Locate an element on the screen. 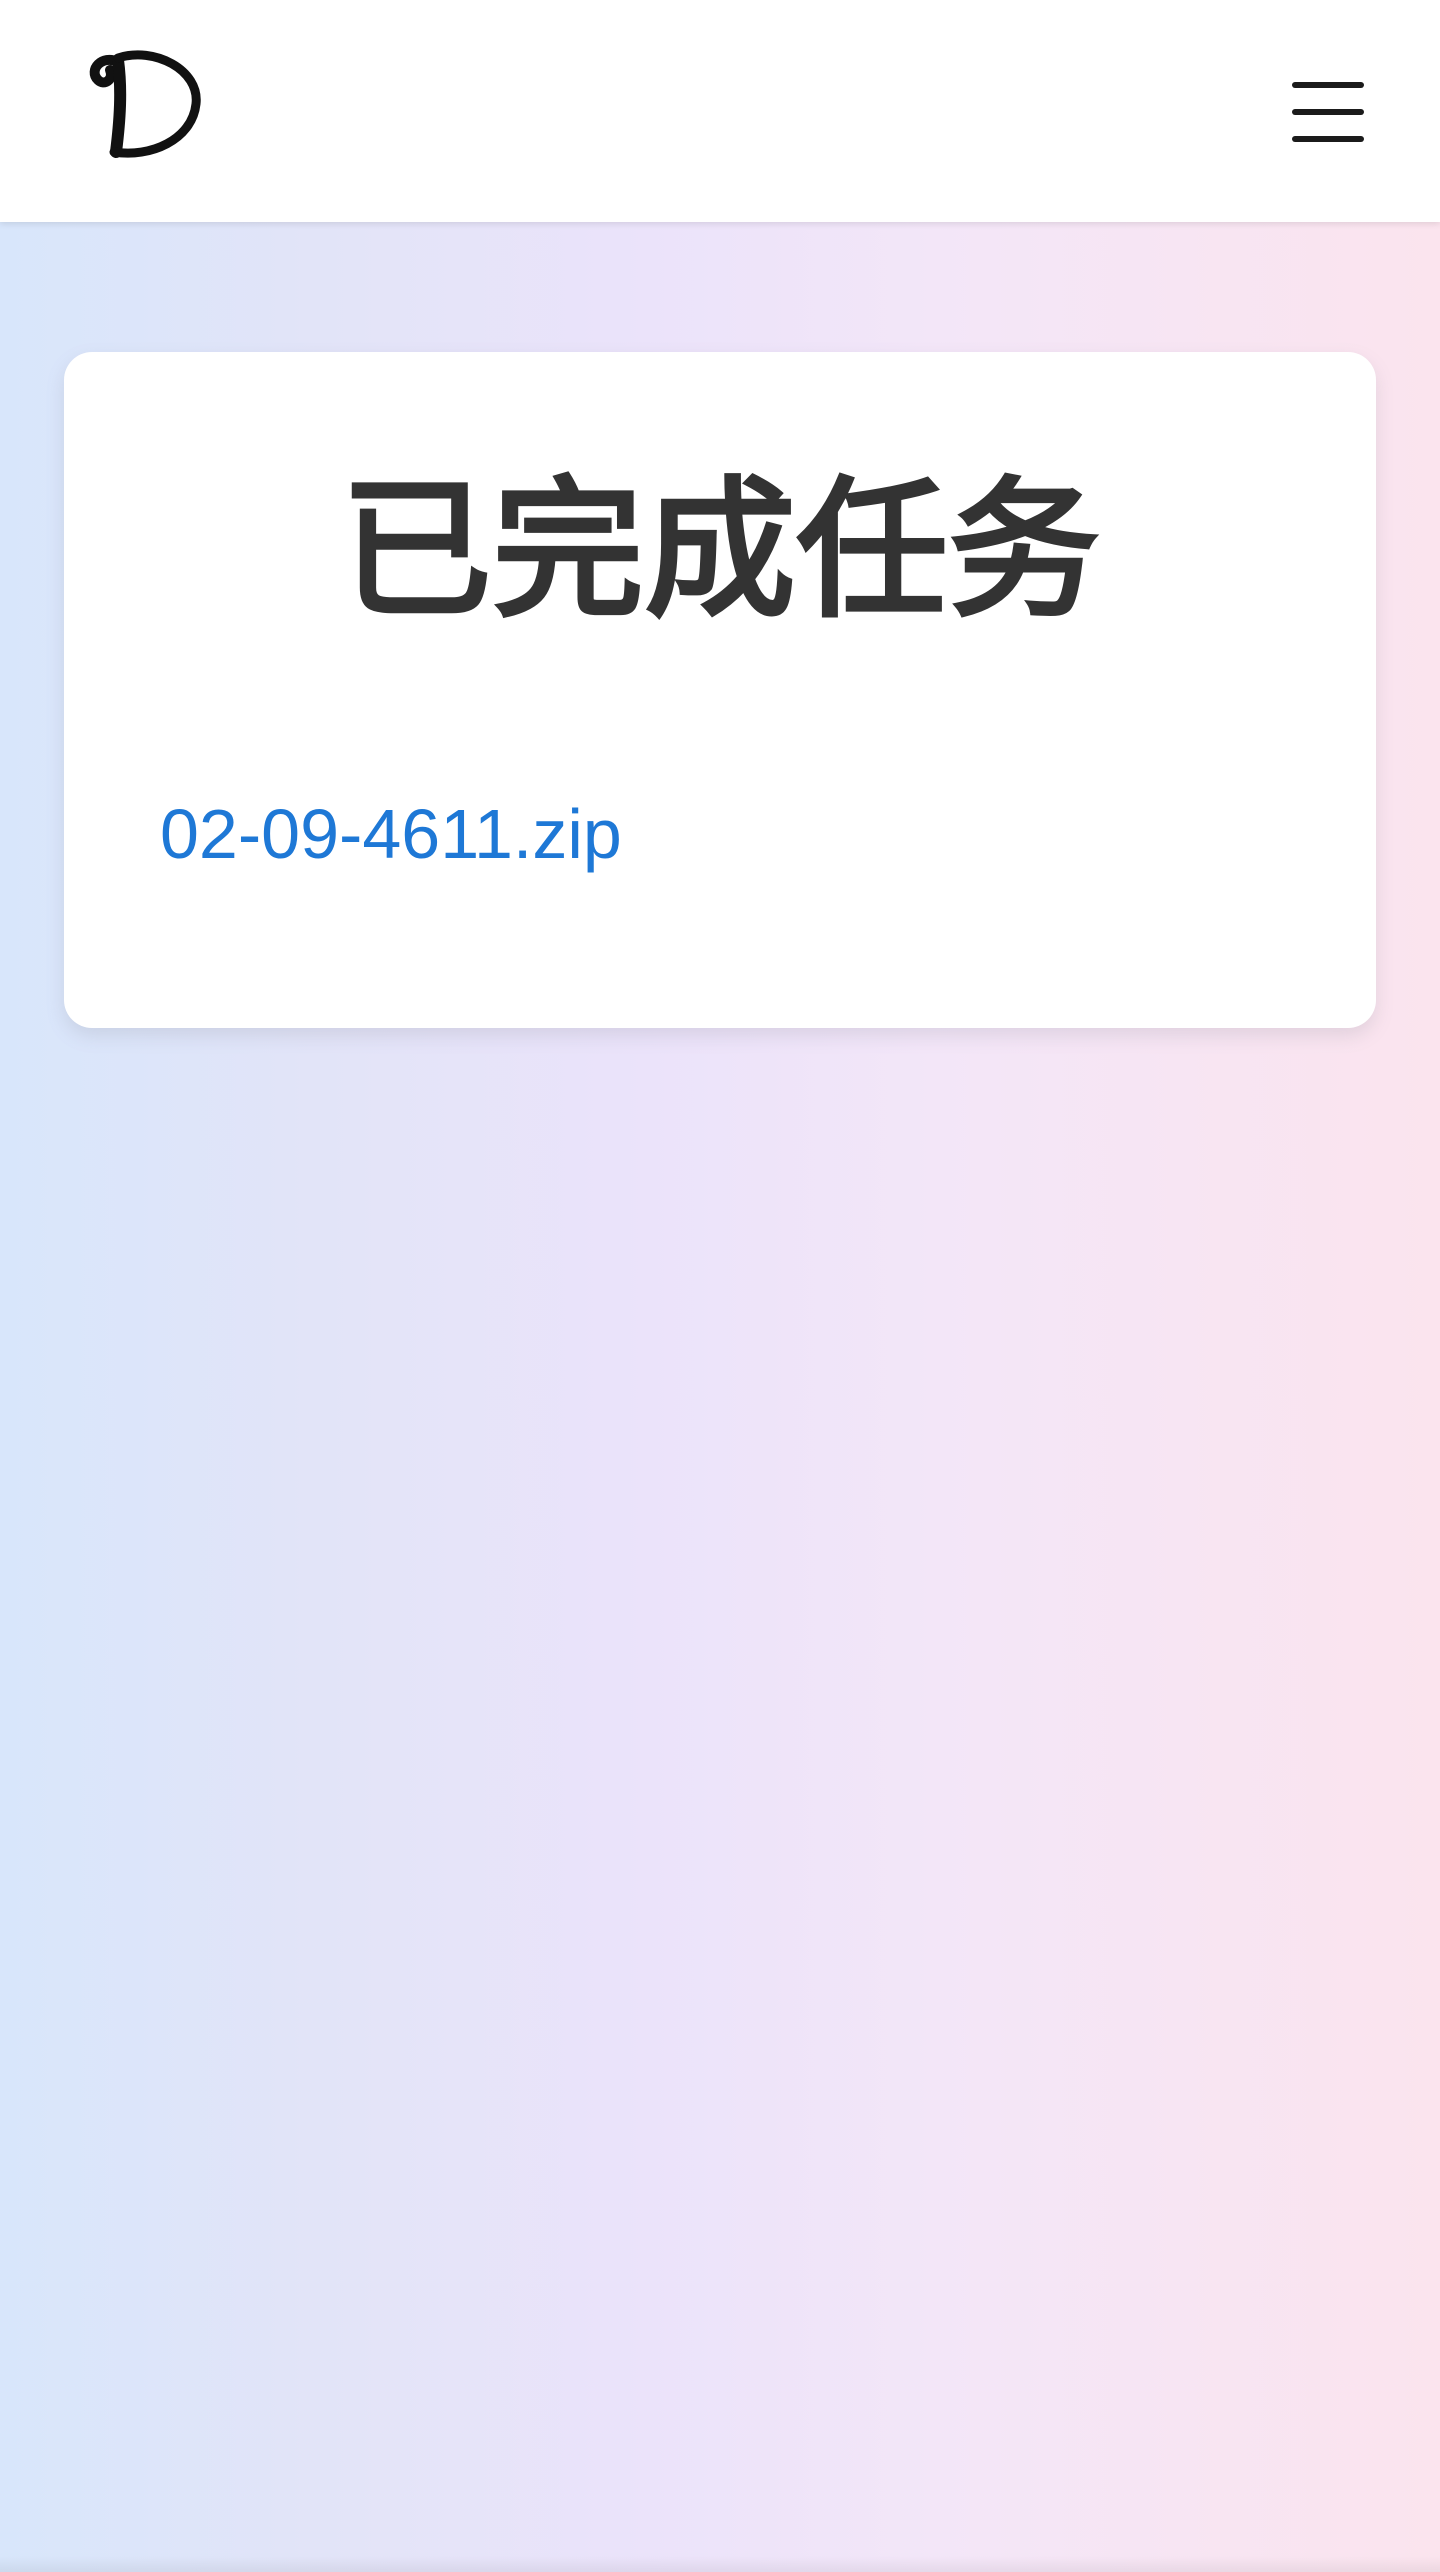  hamburger-menu-icon-middle-bar is located at coordinates (1328, 112).